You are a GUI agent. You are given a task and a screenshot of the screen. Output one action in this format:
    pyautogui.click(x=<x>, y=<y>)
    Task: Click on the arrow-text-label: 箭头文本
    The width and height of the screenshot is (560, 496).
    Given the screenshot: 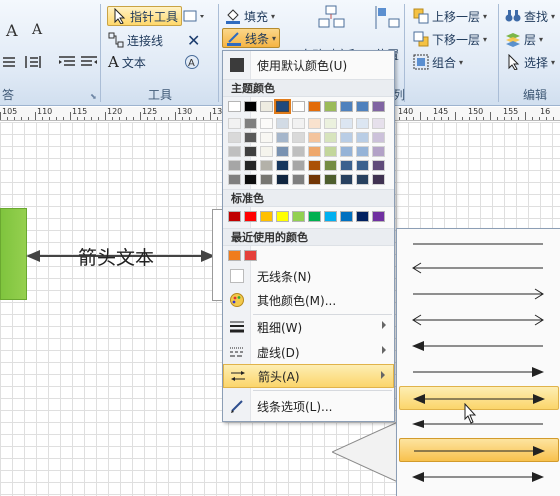 What is the action you would take?
    pyautogui.click(x=116, y=256)
    